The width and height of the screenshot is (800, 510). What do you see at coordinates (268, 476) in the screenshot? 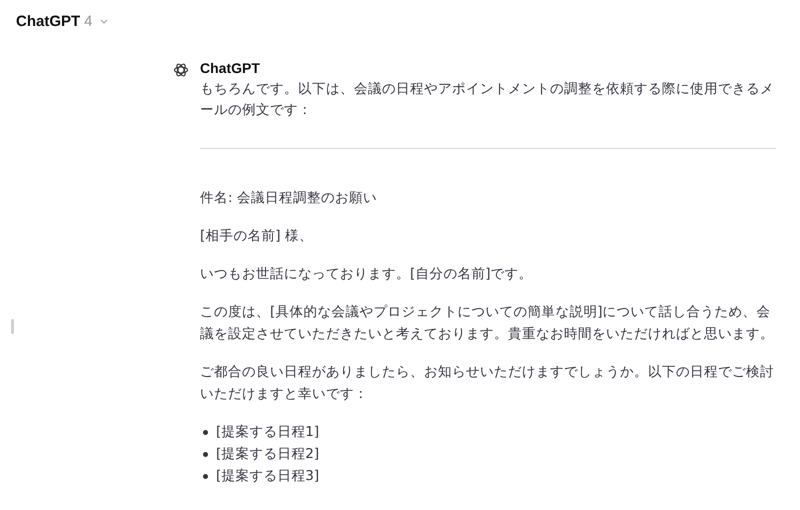
I see `list-item: [提案する日程3]` at bounding box center [268, 476].